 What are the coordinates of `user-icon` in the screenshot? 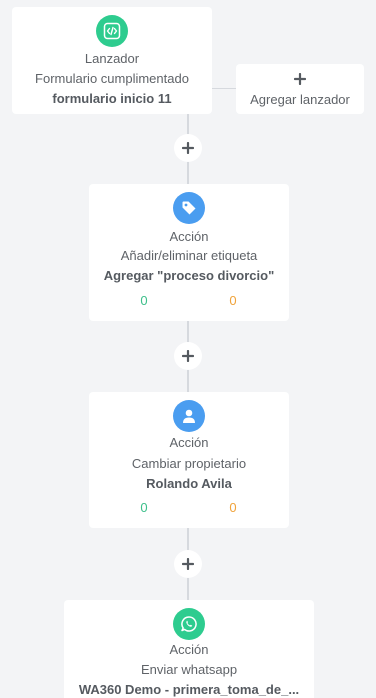 It's located at (189, 416).